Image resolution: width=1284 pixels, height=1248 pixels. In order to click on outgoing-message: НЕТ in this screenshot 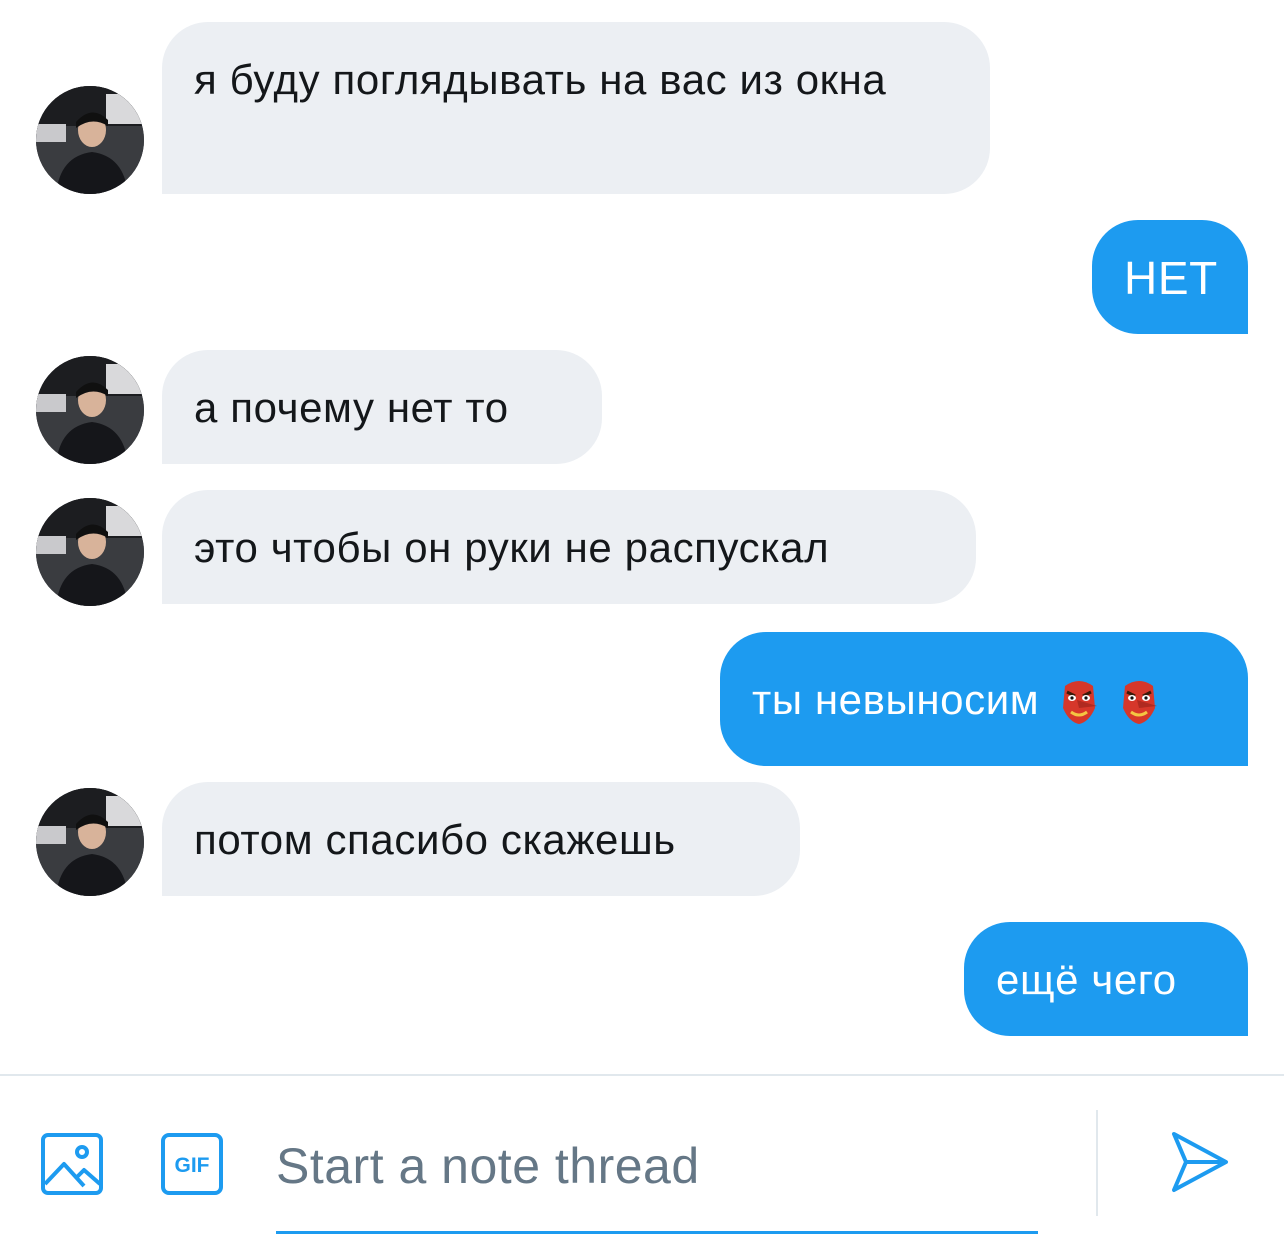, I will do `click(1170, 277)`.